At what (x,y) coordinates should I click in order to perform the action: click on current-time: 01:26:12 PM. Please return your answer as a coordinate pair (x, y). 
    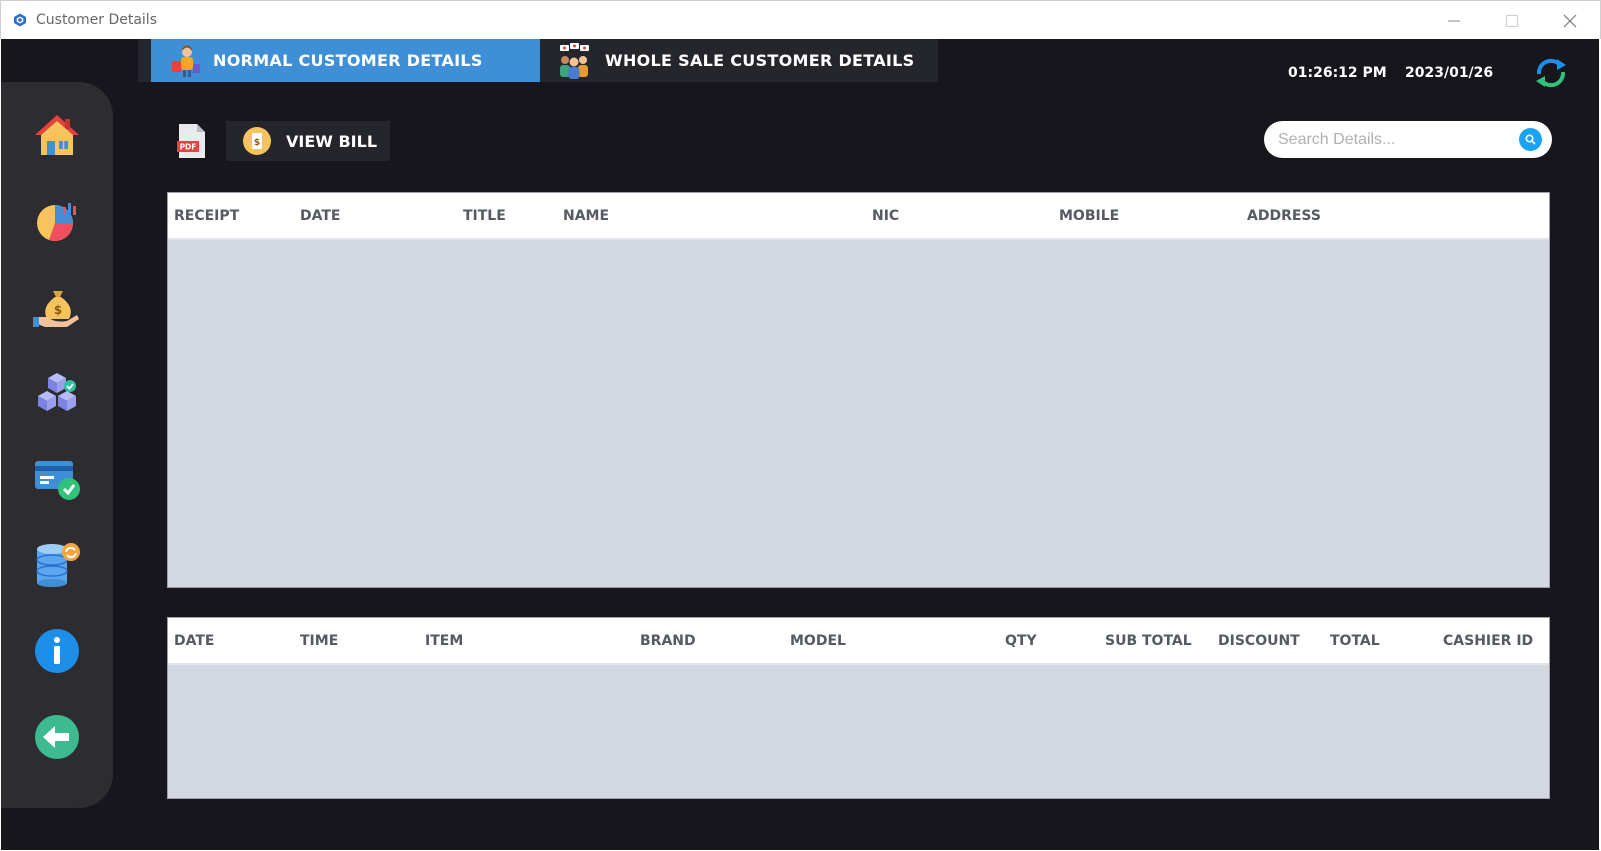
    Looking at the image, I should click on (1337, 73).